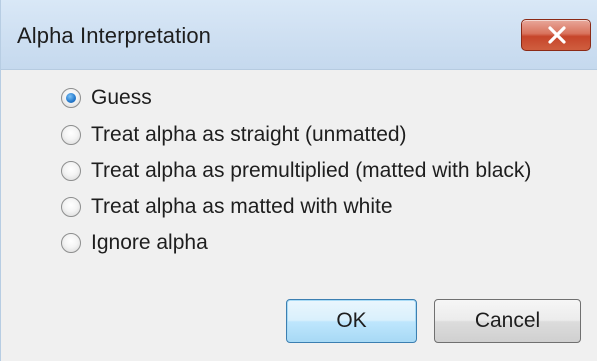 This screenshot has height=361, width=597. I want to click on option-label: Treat alpha as straight (unmatted), so click(249, 134).